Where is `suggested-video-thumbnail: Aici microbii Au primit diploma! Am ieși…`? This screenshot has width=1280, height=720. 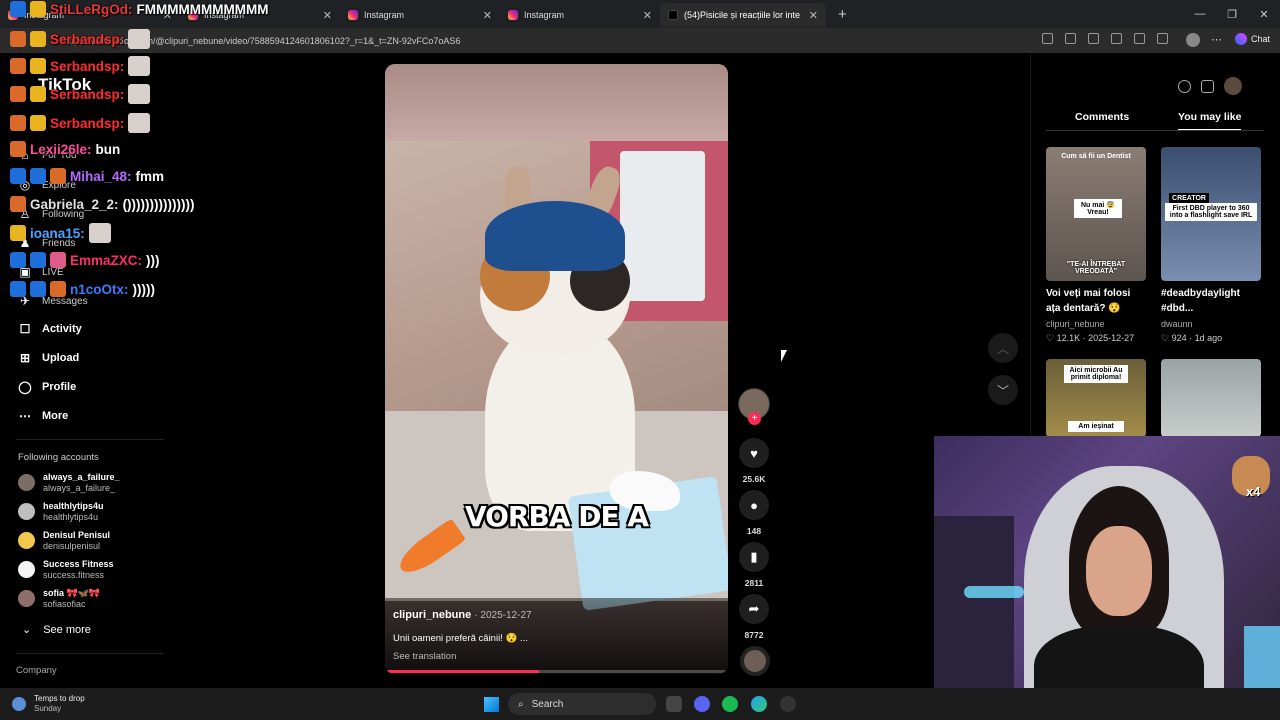 suggested-video-thumbnail: Aici microbii Au primit diploma! Am ieși… is located at coordinates (1096, 398).